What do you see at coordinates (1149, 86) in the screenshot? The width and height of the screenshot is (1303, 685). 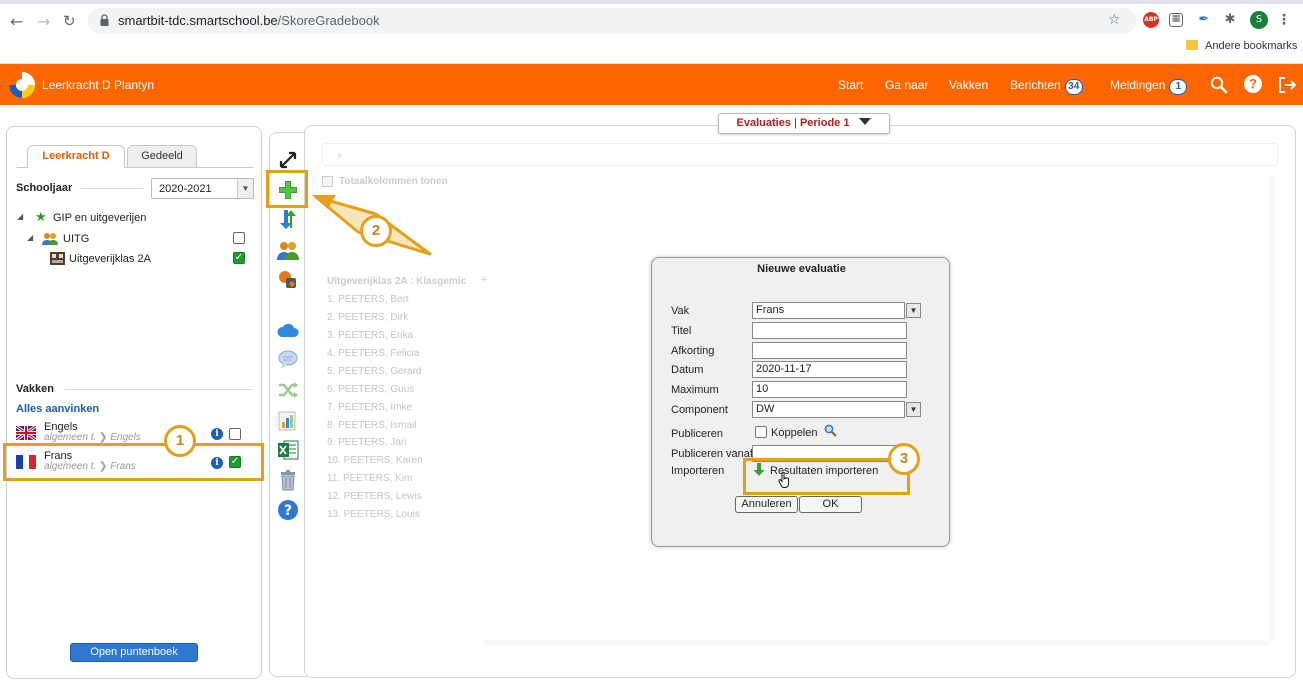 I see `nav-meldingen: Meldingen 1` at bounding box center [1149, 86].